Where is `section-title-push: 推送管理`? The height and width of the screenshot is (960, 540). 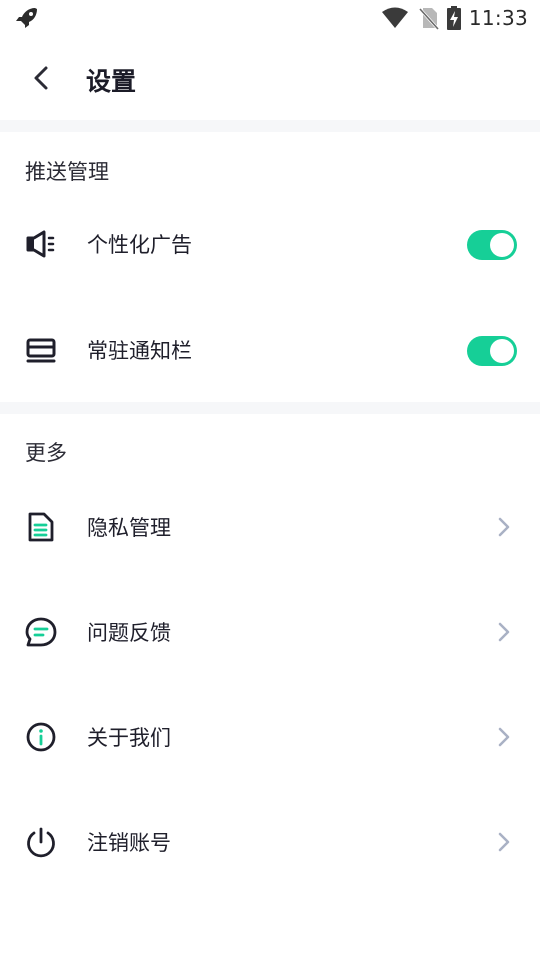
section-title-push: 推送管理 is located at coordinates (67, 172).